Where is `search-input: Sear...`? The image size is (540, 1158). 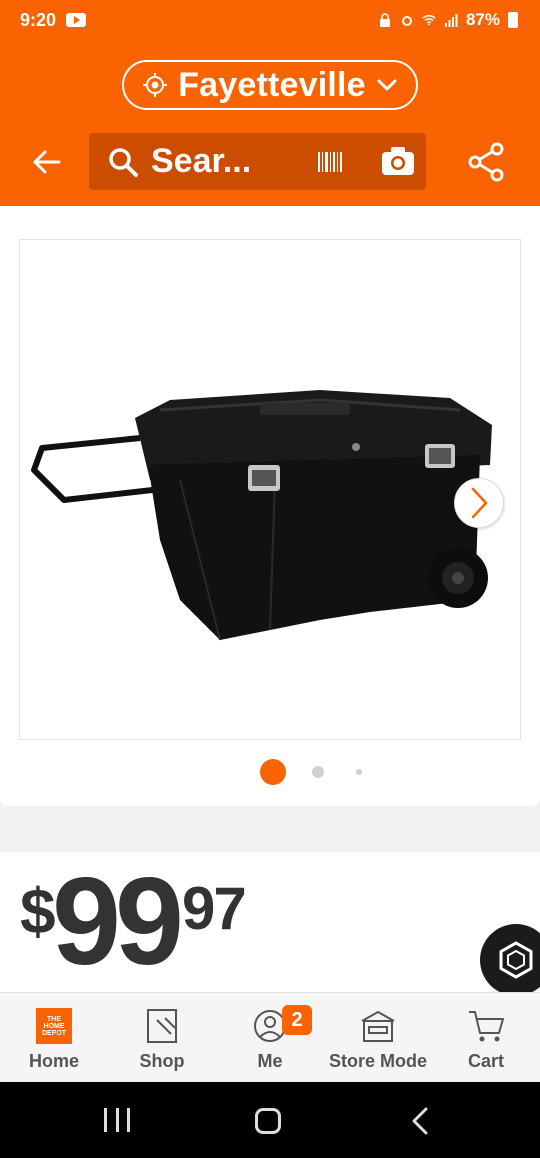 search-input: Sear... is located at coordinates (257, 161).